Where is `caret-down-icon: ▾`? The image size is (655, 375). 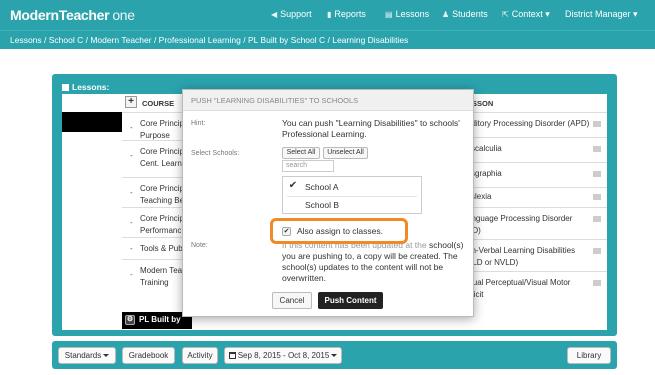
caret-down-icon: ▾ is located at coordinates (635, 14).